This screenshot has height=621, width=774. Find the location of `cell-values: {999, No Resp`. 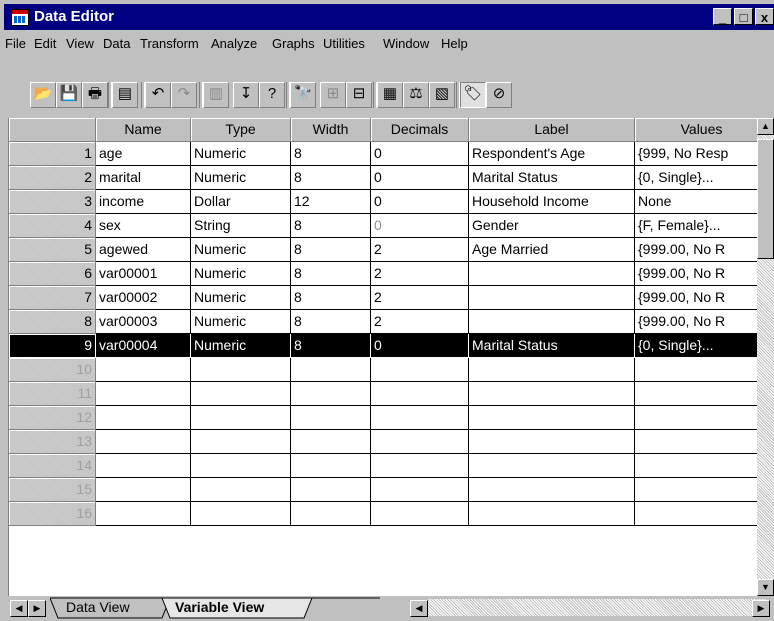

cell-values: {999, No Resp is located at coordinates (702, 154).